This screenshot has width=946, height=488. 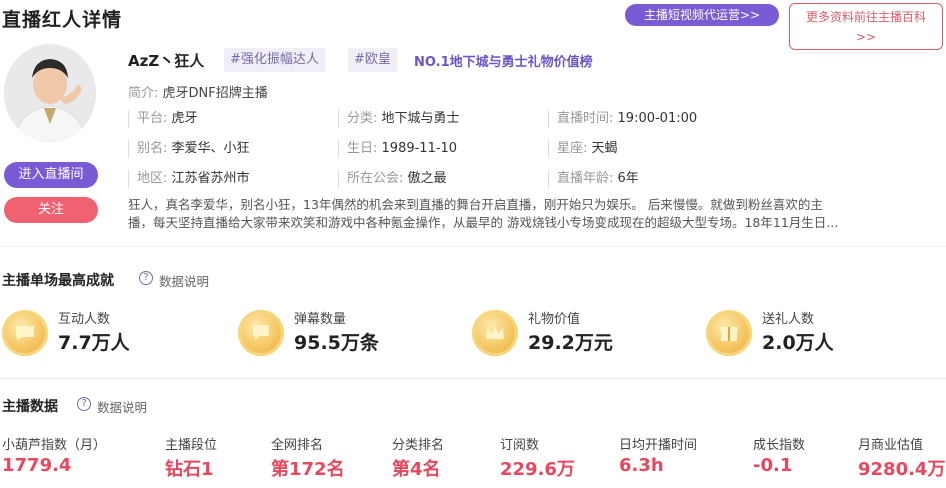 What do you see at coordinates (25, 333) in the screenshot?
I see `chat-coin-icon` at bounding box center [25, 333].